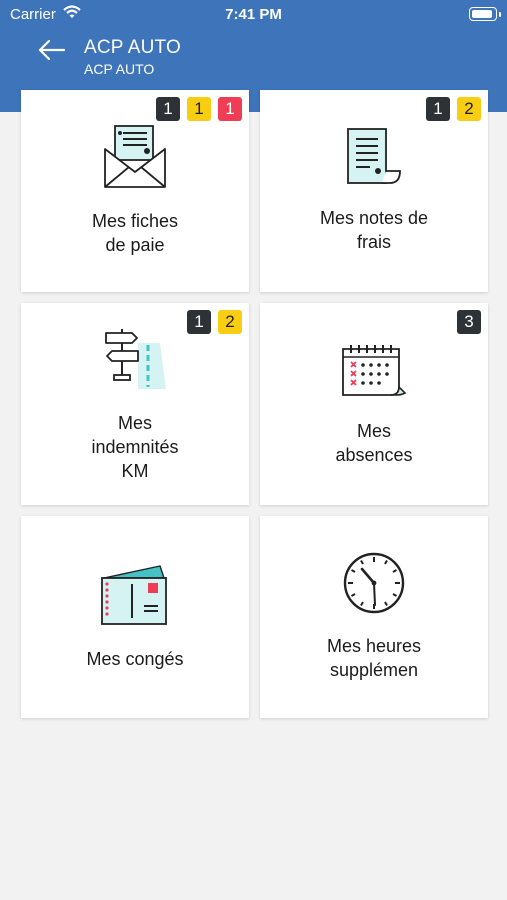  What do you see at coordinates (374, 156) in the screenshot?
I see `receipt-icon` at bounding box center [374, 156].